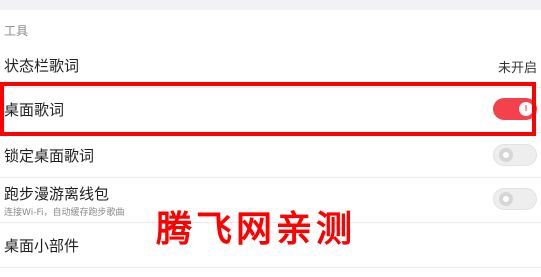 The width and height of the screenshot is (541, 277). Describe the element at coordinates (42, 66) in the screenshot. I see `setting-label: 状态栏歌词` at that location.